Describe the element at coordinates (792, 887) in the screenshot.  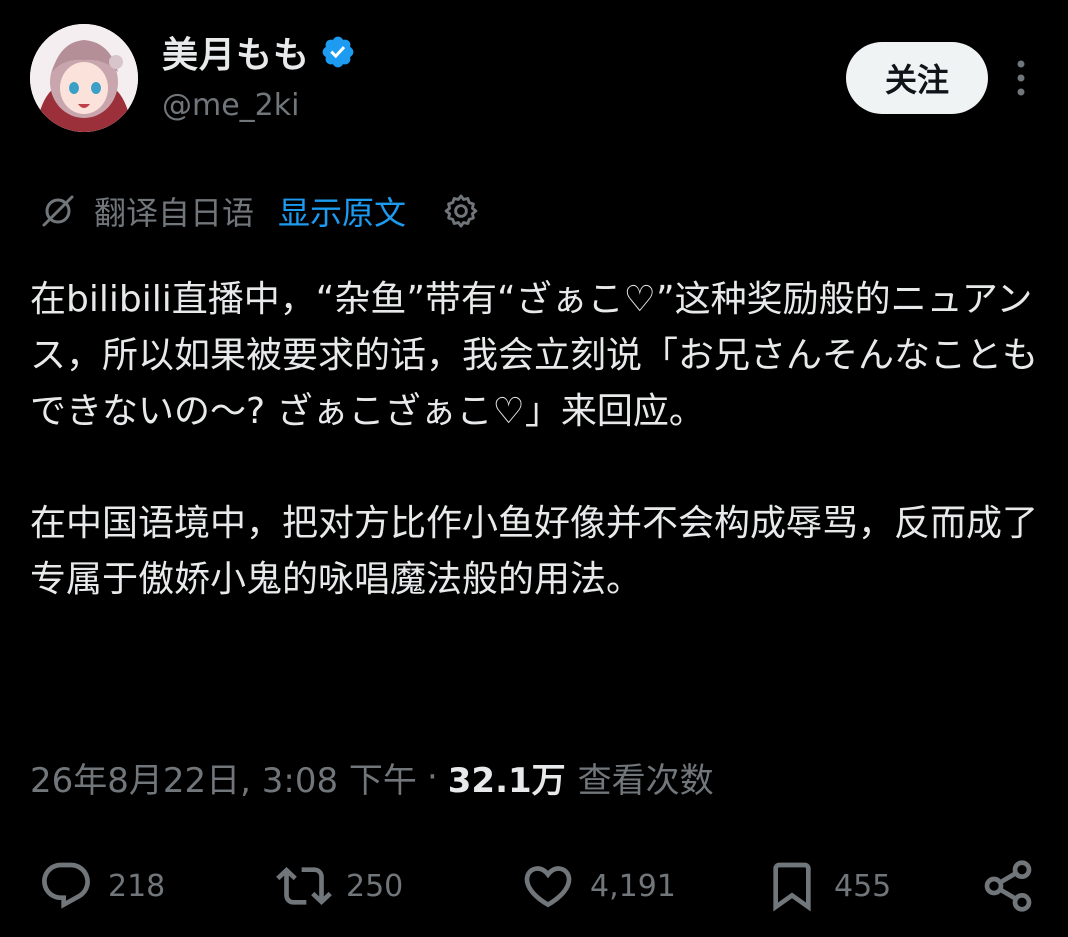
I see `bookmark-icon` at that location.